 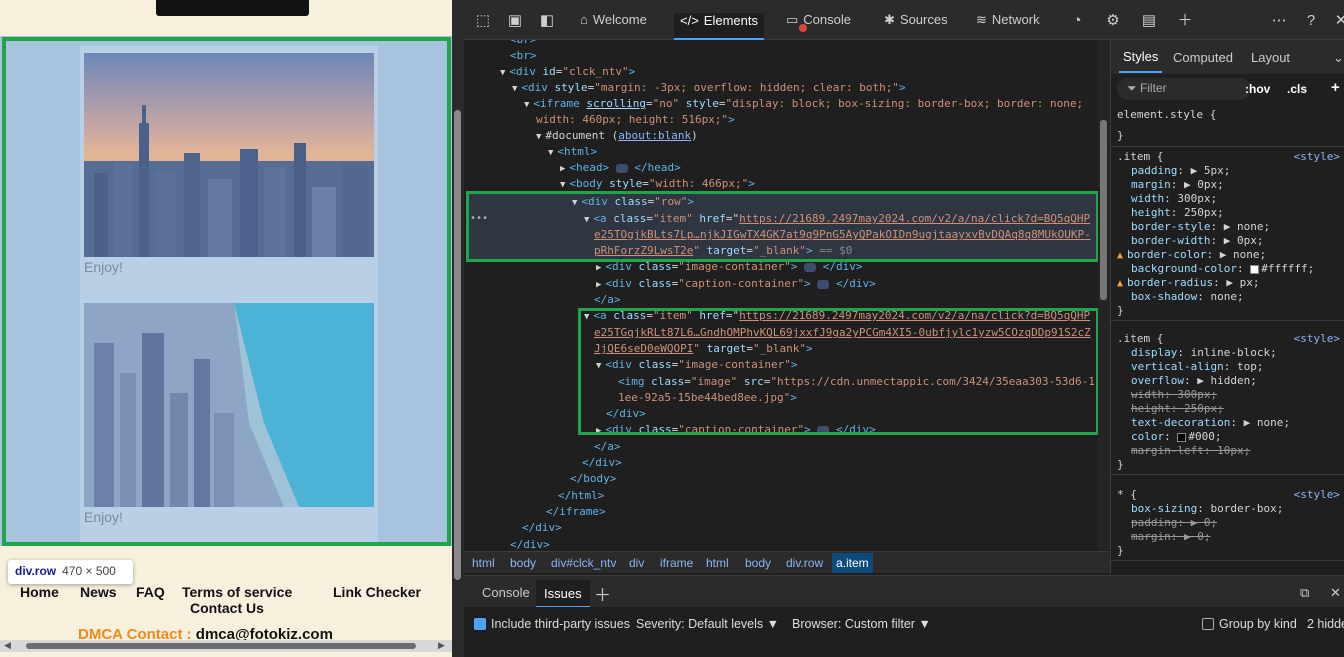 I want to click on breadcrumb-div-row: div.row, so click(x=804, y=563).